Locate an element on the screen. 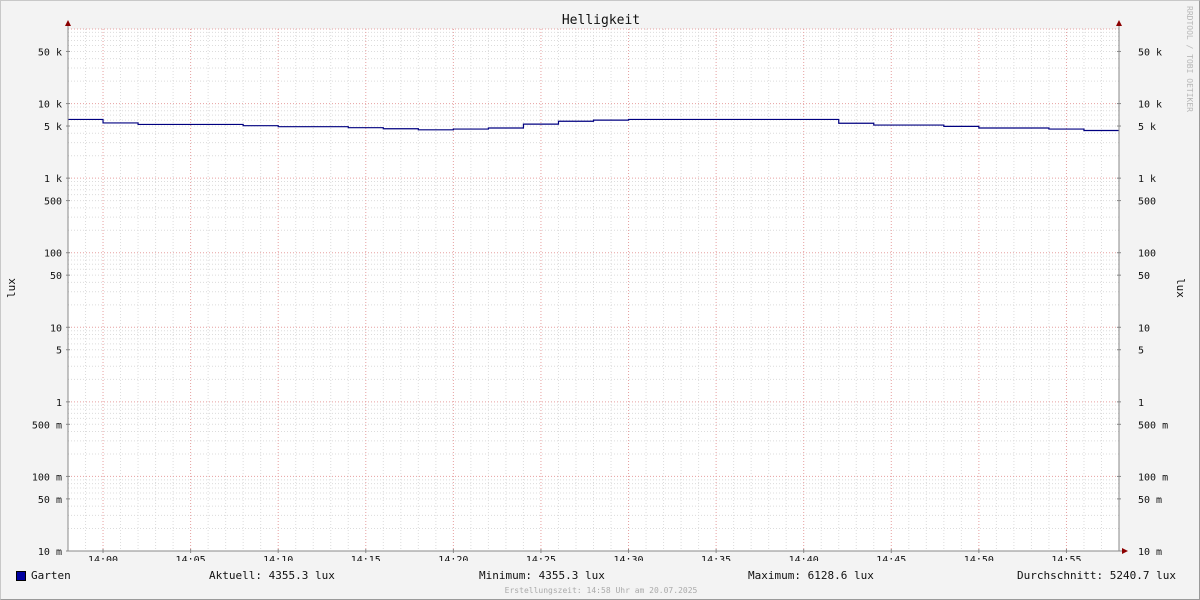 The image size is (1200, 600). x-tick-label: 14:35 is located at coordinates (716, 558).